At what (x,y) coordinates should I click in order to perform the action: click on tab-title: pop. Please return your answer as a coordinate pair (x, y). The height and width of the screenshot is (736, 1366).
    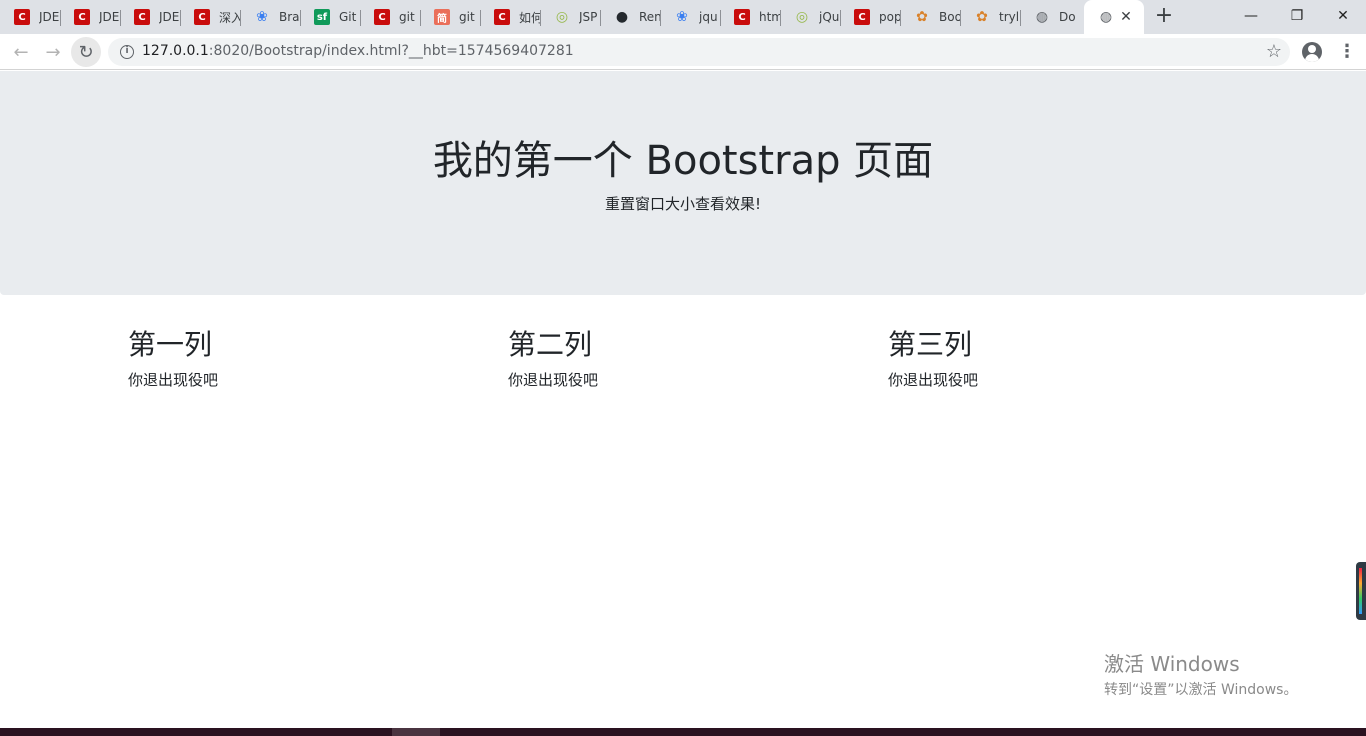
    Looking at the image, I should click on (889, 17).